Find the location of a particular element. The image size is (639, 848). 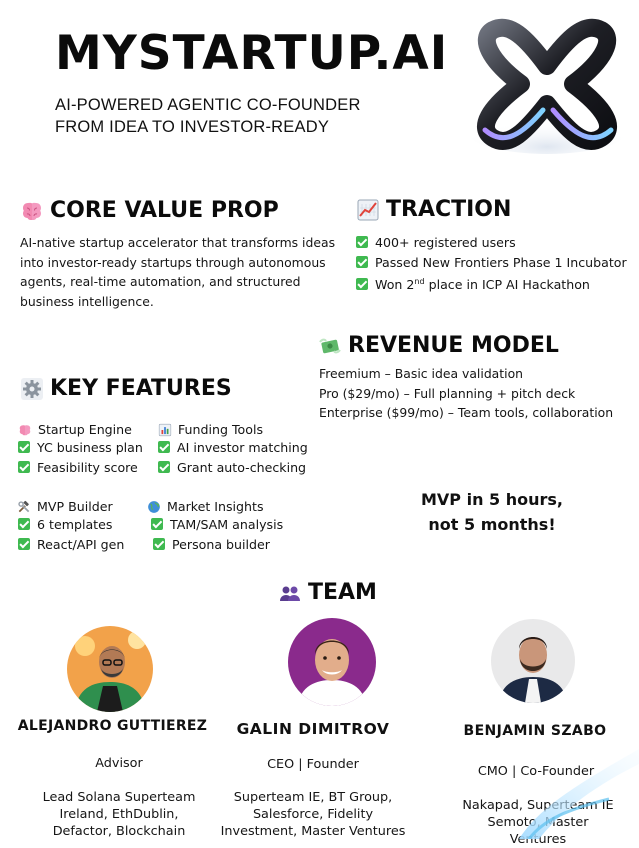

feature-group-title: Startup Engine is located at coordinates (85, 429).